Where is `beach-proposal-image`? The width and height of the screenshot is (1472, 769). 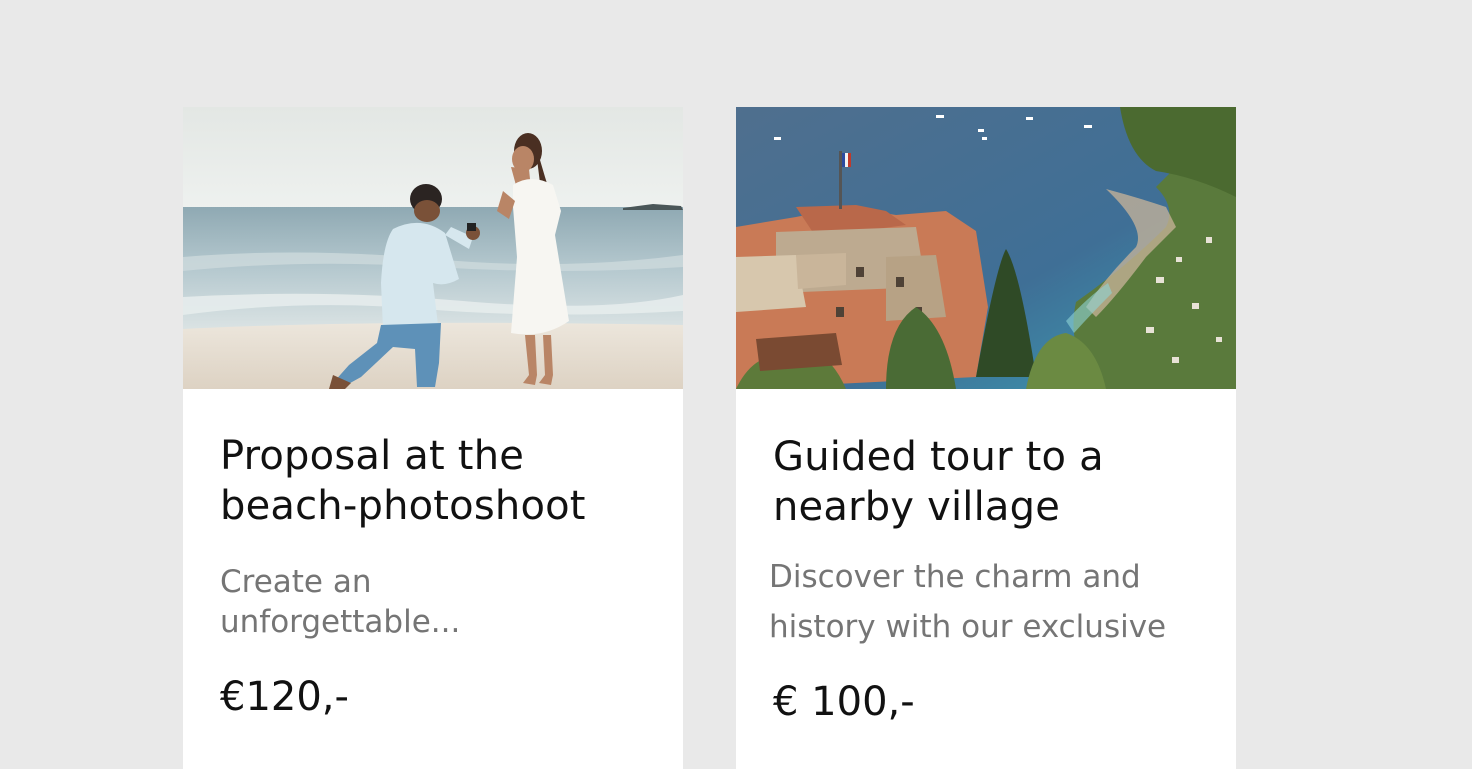 beach-proposal-image is located at coordinates (433, 248).